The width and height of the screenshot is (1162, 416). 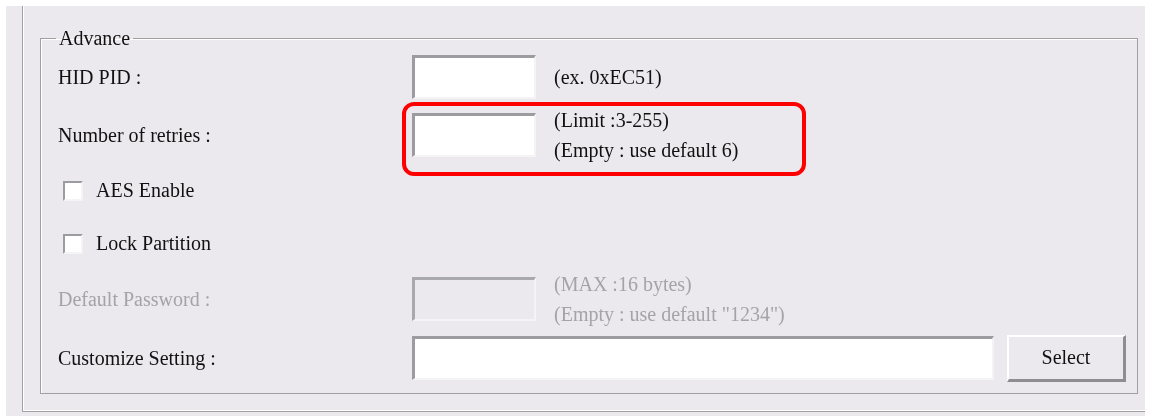 What do you see at coordinates (669, 314) in the screenshot?
I see `hint-text: (Empty : use default "1234")` at bounding box center [669, 314].